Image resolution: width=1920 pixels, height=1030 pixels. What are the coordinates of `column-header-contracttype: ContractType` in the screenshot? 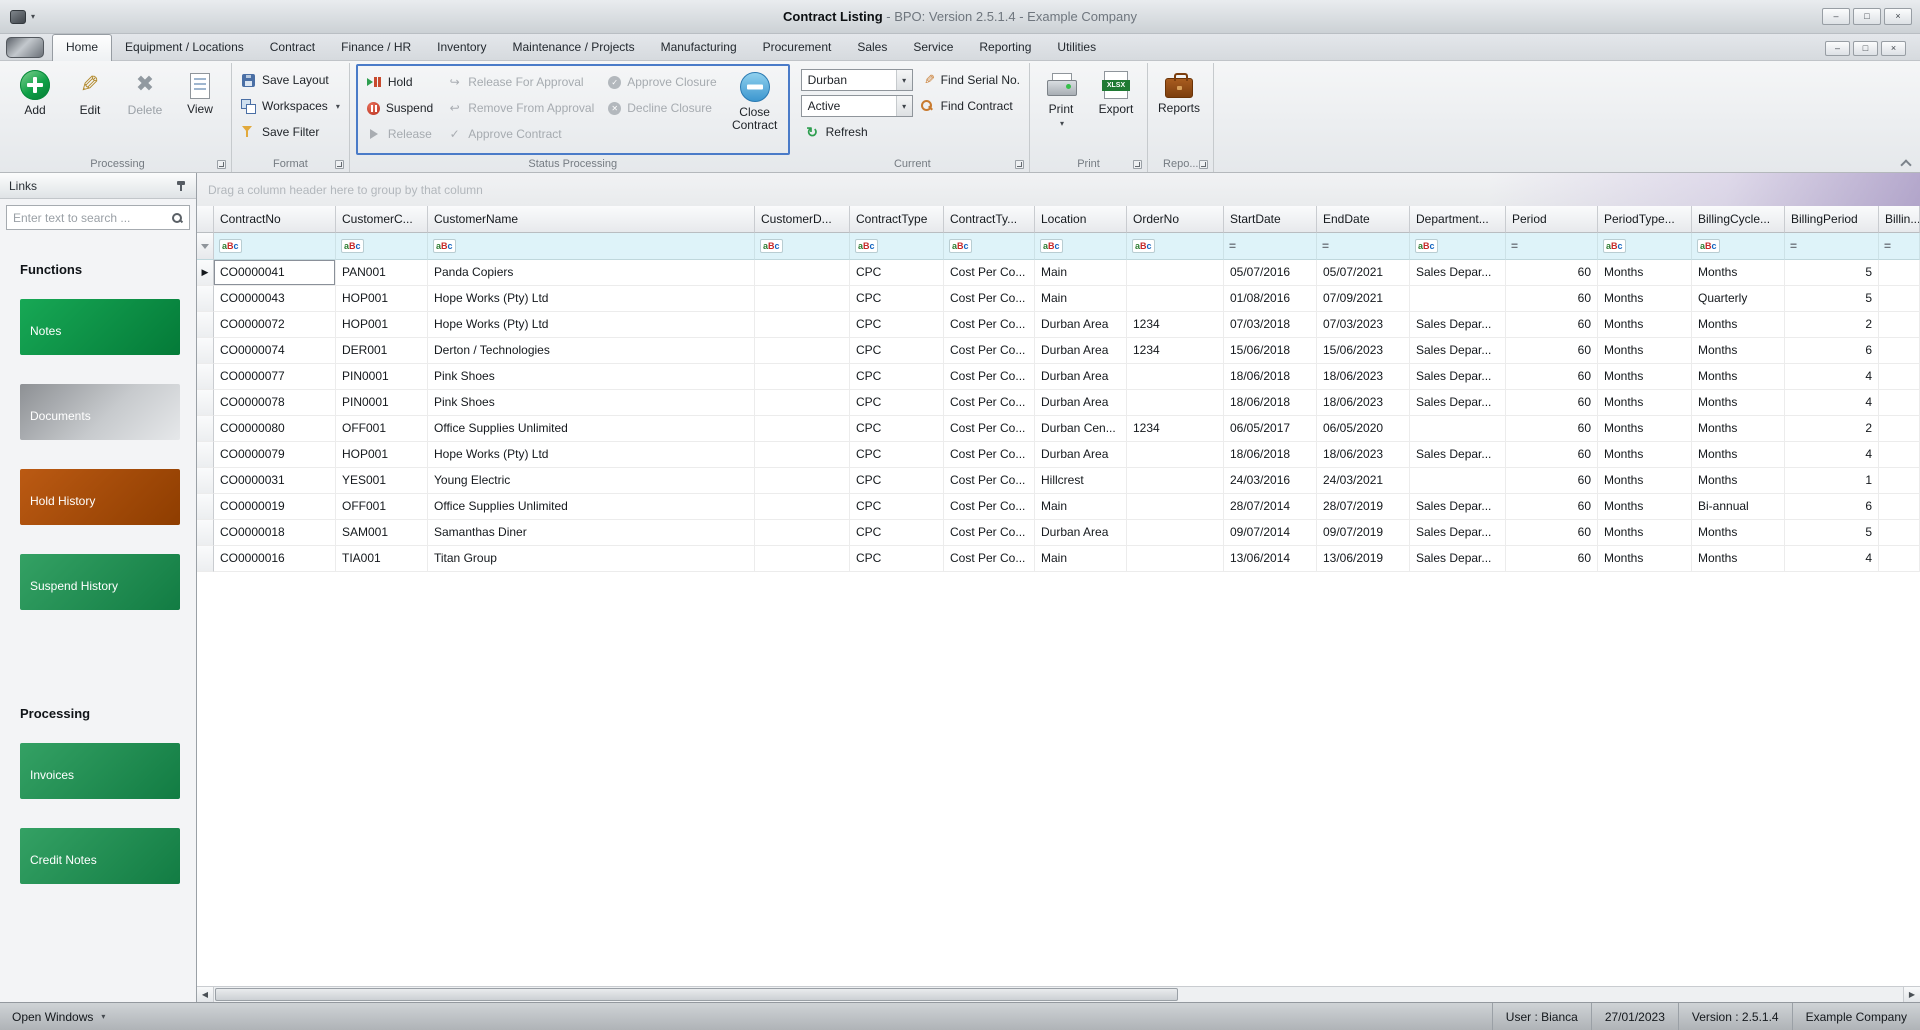 It's located at (897, 219).